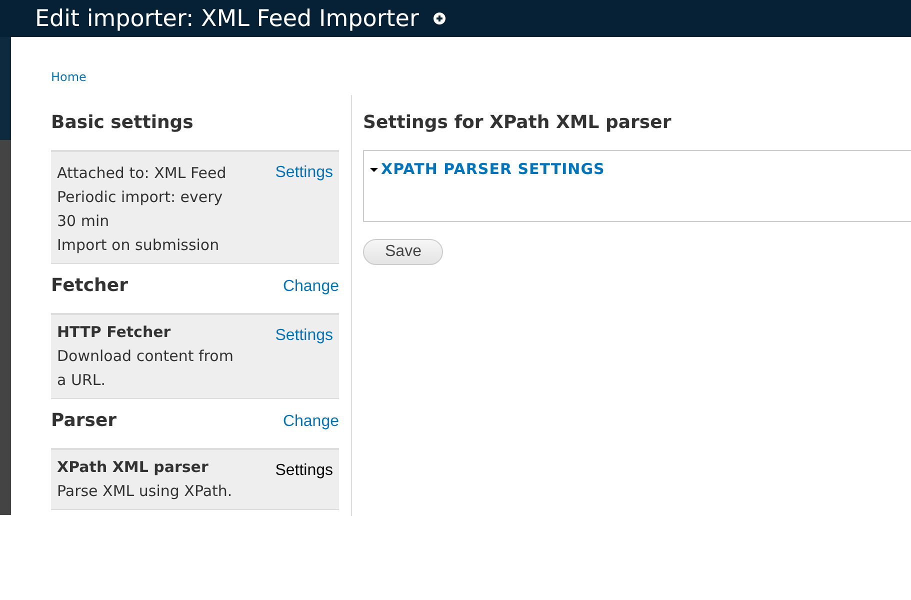 This screenshot has width=911, height=600. I want to click on config-text: Parse XML using XPath., so click(145, 491).